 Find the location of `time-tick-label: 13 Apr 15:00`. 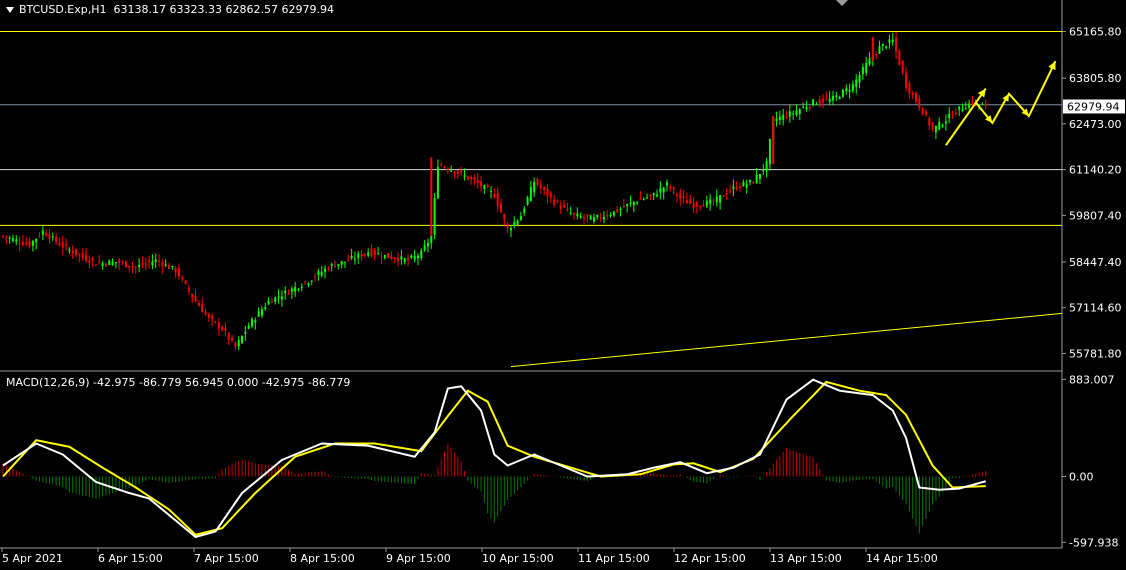

time-tick-label: 13 Apr 15:00 is located at coordinates (806, 558).